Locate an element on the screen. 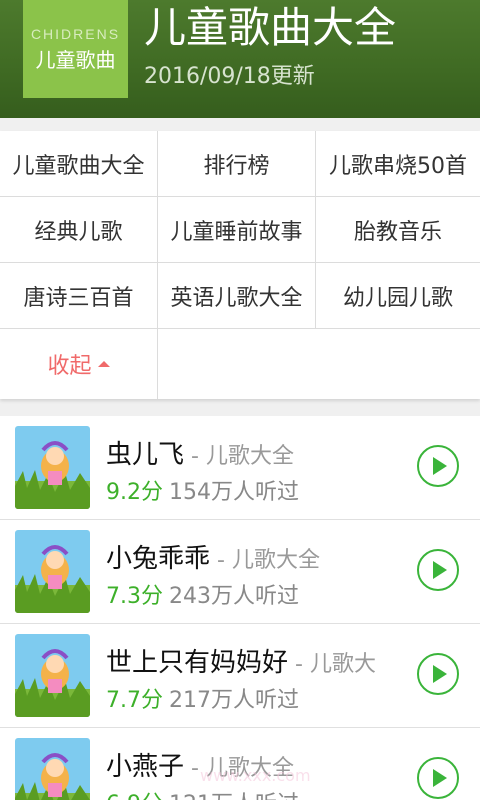 This screenshot has width=480, height=800. song-meta: 7.3分 243万人听过 is located at coordinates (202, 594).